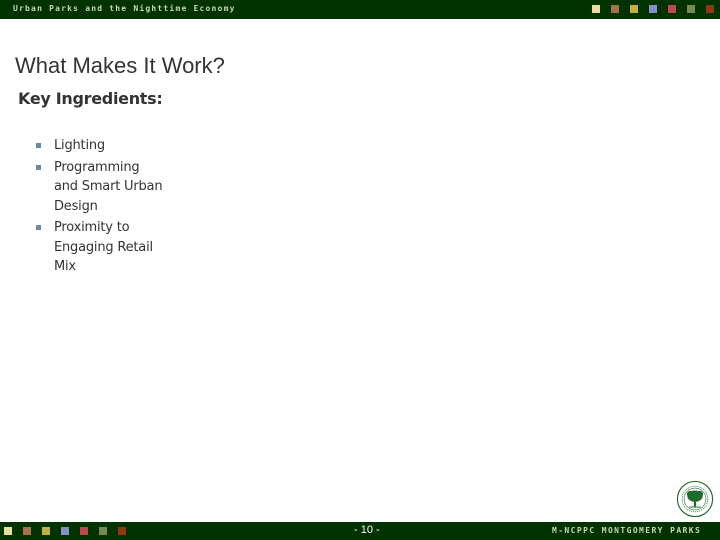  Describe the element at coordinates (627, 530) in the screenshot. I see `organization-name: M-NCPPC MONTGOMERY PARKS` at that location.